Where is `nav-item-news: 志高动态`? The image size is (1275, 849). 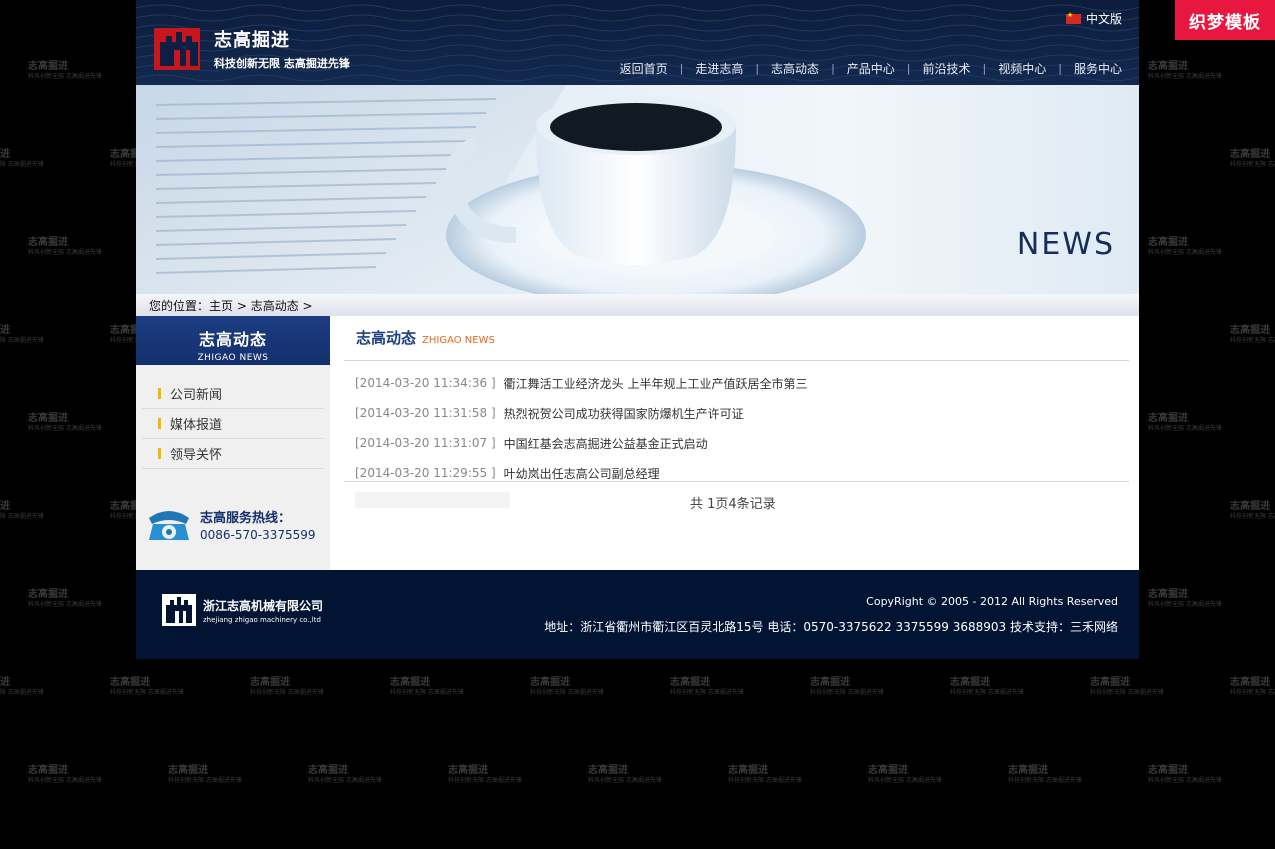
nav-item-news: 志高动态 is located at coordinates (795, 68).